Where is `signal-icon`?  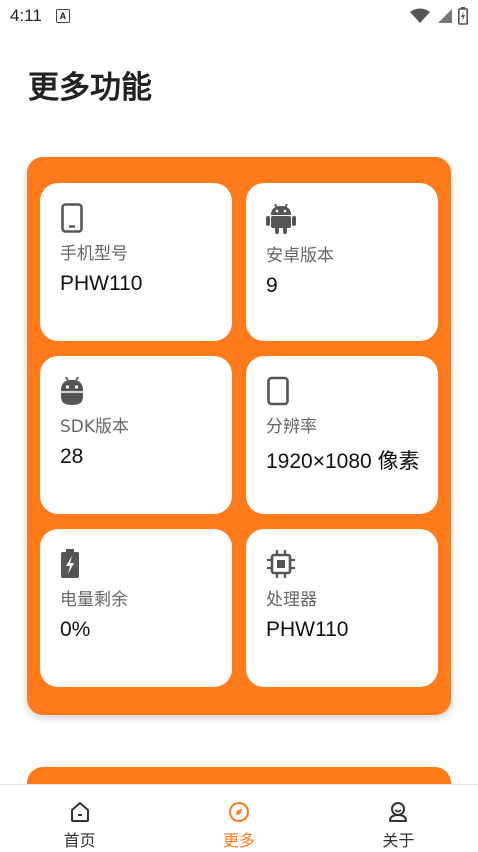 signal-icon is located at coordinates (445, 16).